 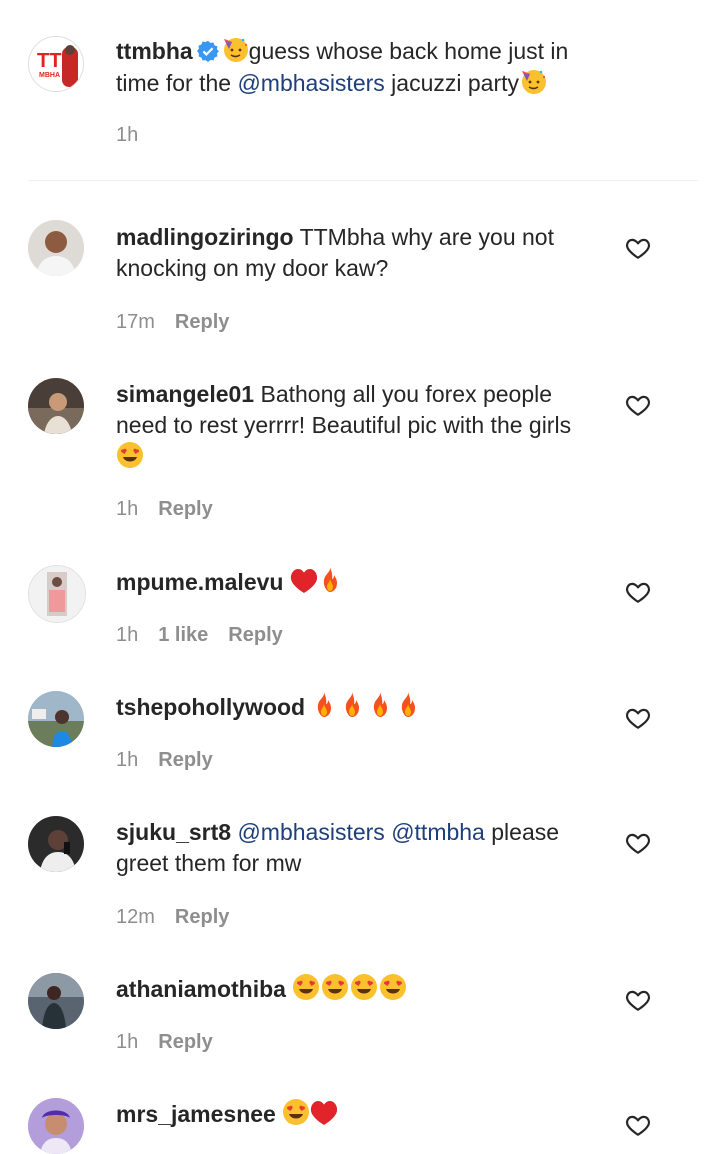 I want to click on comment-text: tshepohollywood, so click(x=356, y=707).